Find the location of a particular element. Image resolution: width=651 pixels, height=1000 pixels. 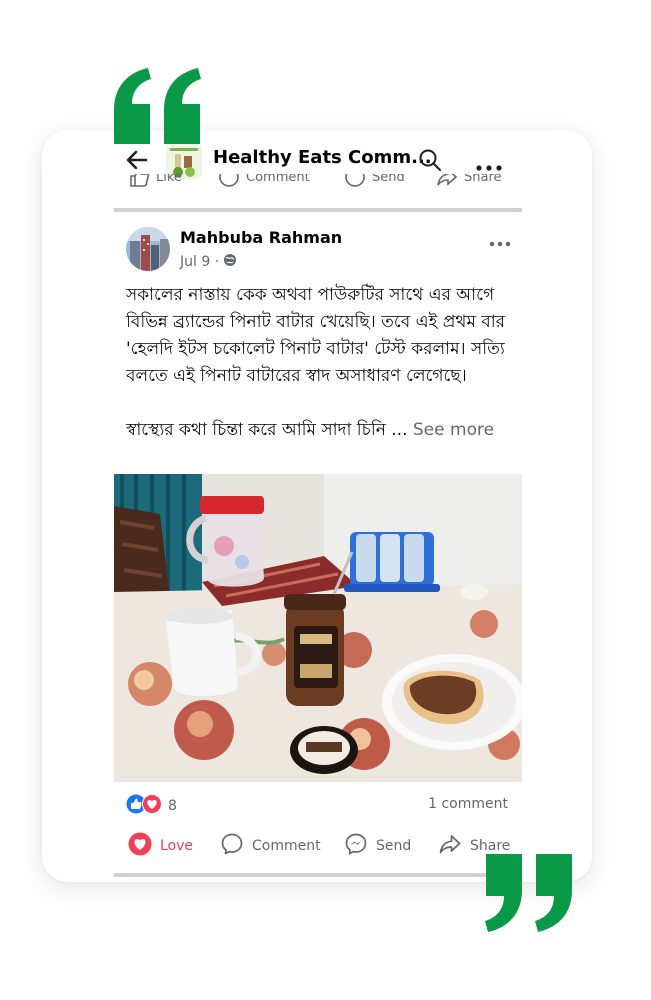

post-date: Jul 9 · is located at coordinates (208, 262).